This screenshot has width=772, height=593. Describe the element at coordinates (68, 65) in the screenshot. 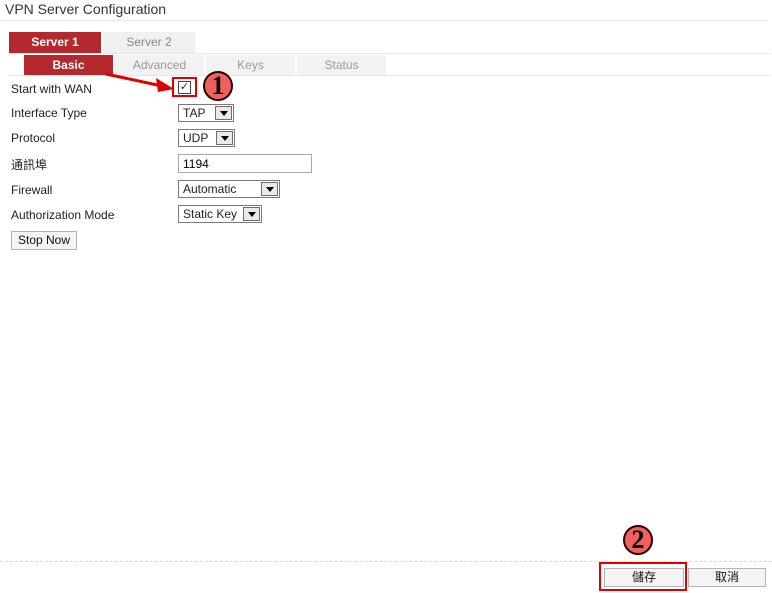

I see `tab-basic: Basic` at that location.